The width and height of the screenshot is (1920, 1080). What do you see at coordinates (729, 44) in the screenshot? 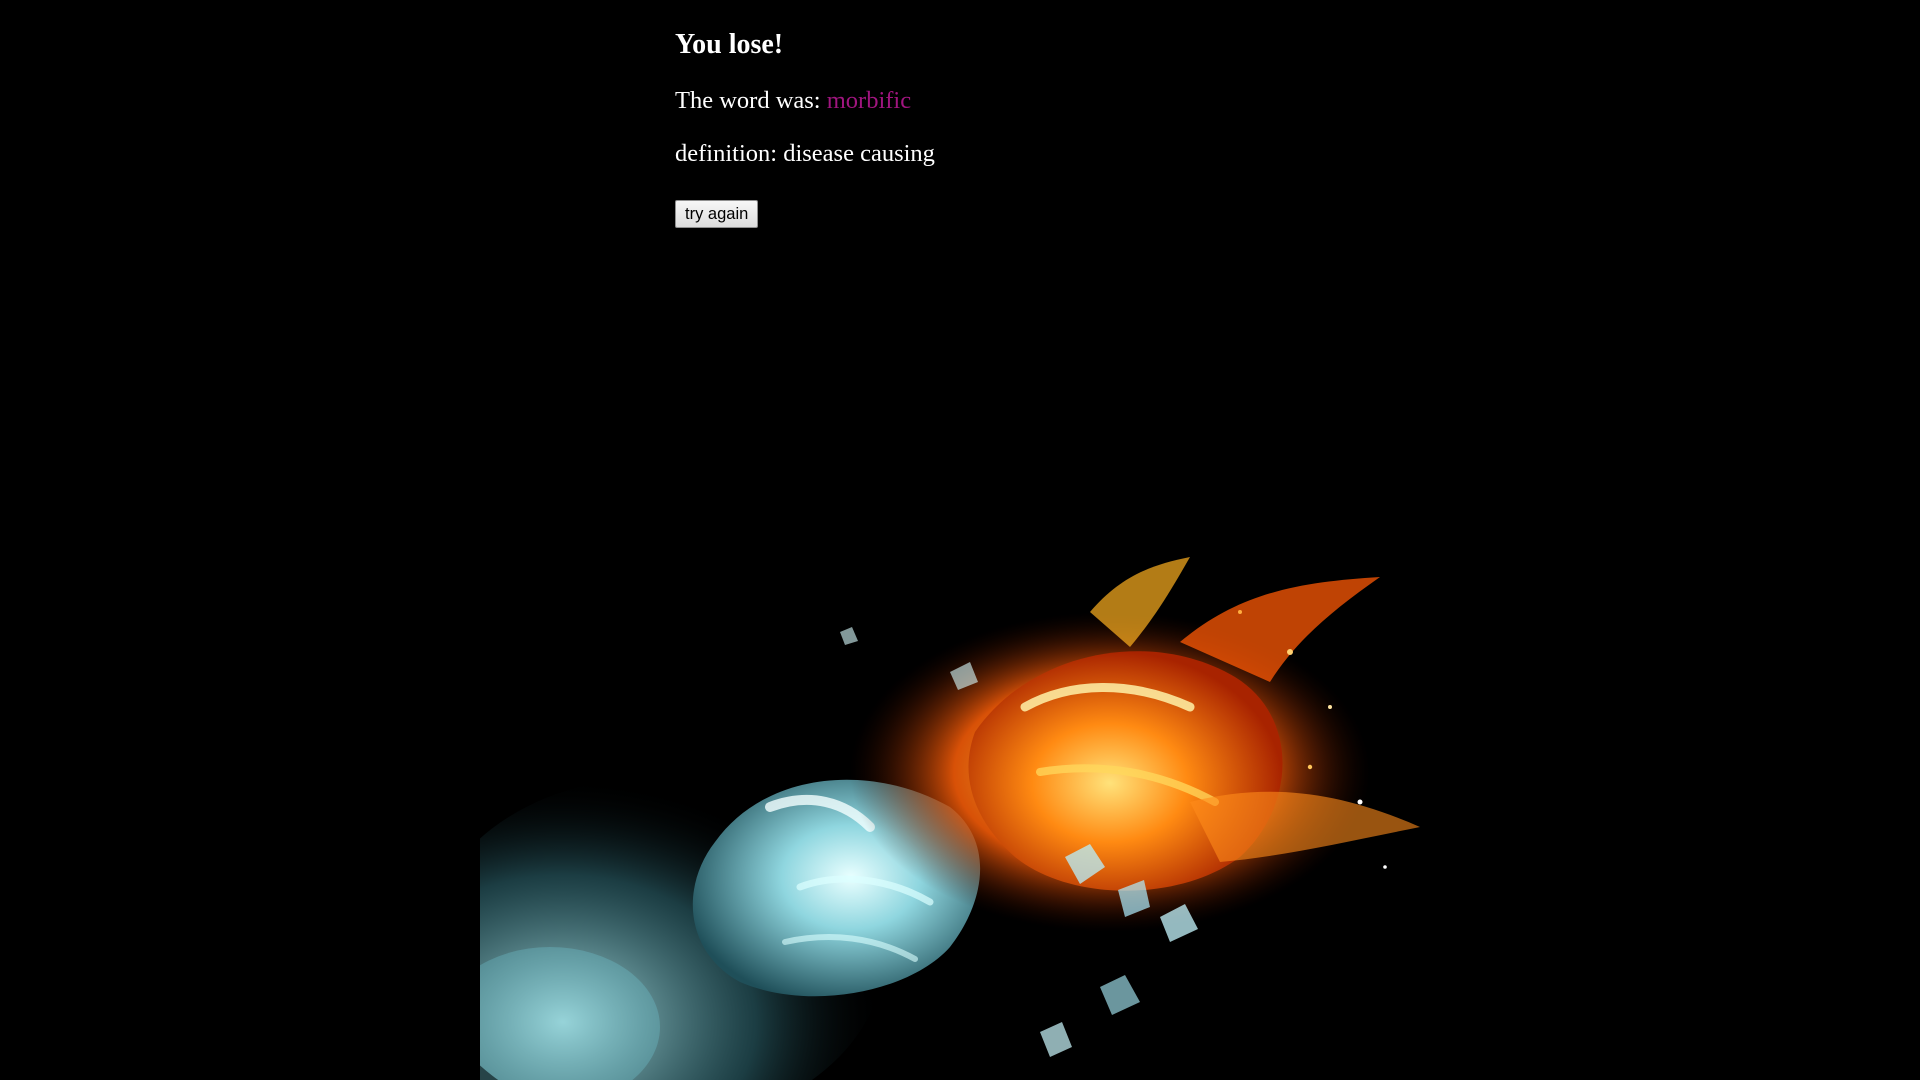
I see `result-title: You lose!` at bounding box center [729, 44].